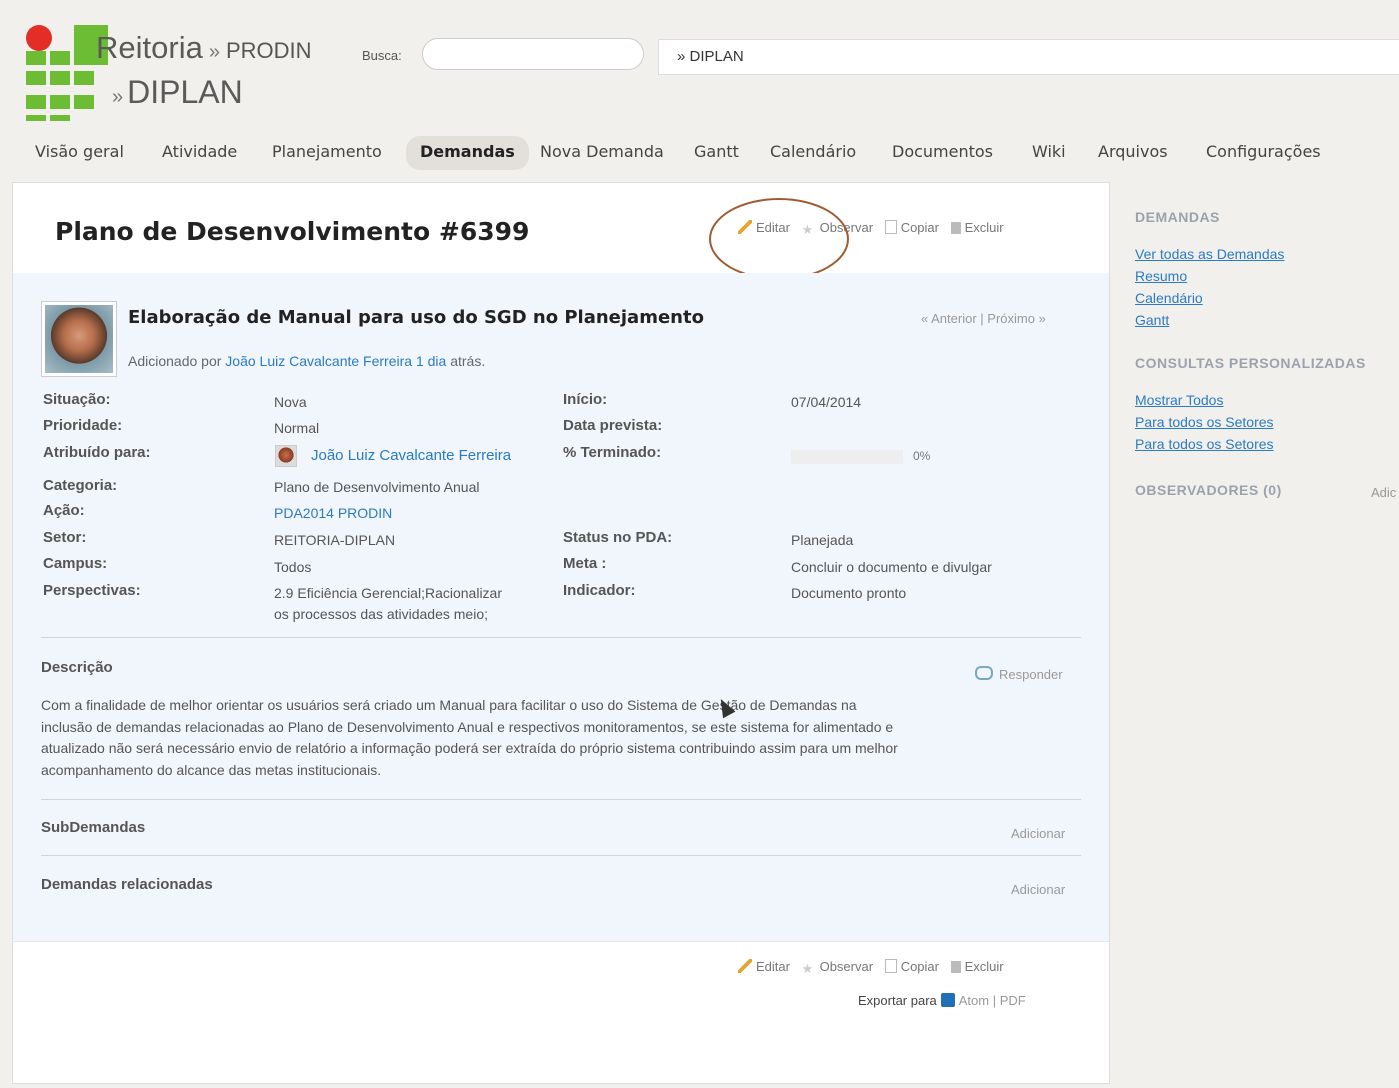 Image resolution: width=1399 pixels, height=1088 pixels. What do you see at coordinates (39, 38) in the screenshot?
I see `logo-red-circle` at bounding box center [39, 38].